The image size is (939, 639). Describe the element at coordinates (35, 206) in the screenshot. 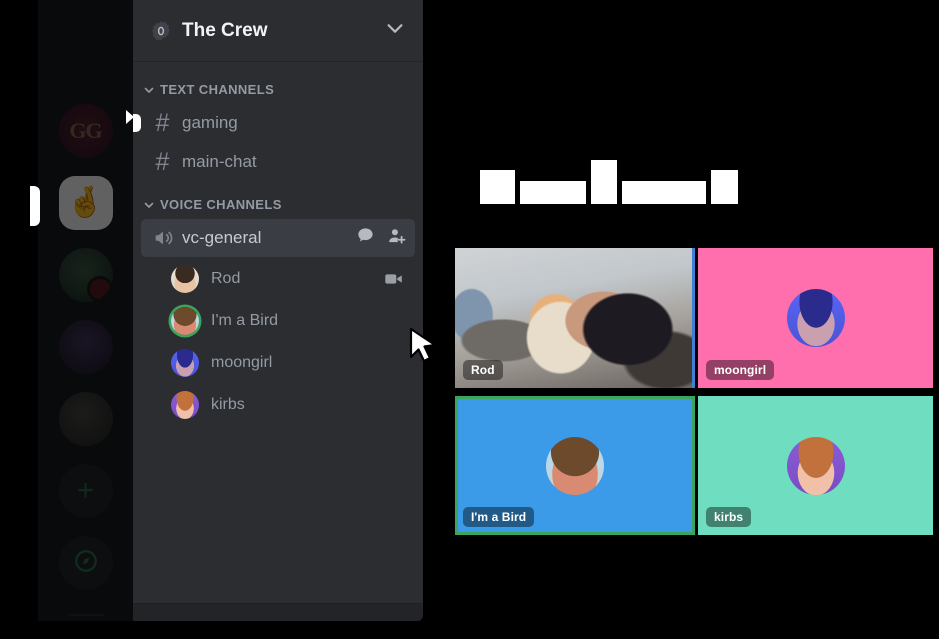

I see `server-active-indicator` at that location.